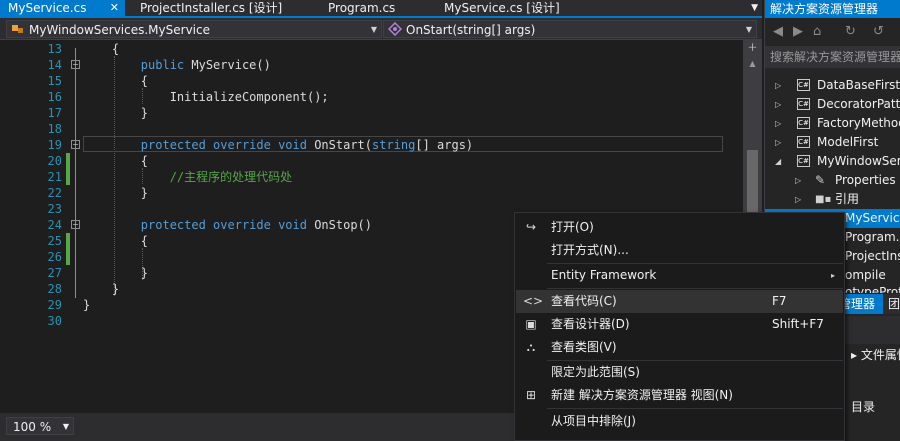  Describe the element at coordinates (54, 225) in the screenshot. I see `line-number: 24` at that location.